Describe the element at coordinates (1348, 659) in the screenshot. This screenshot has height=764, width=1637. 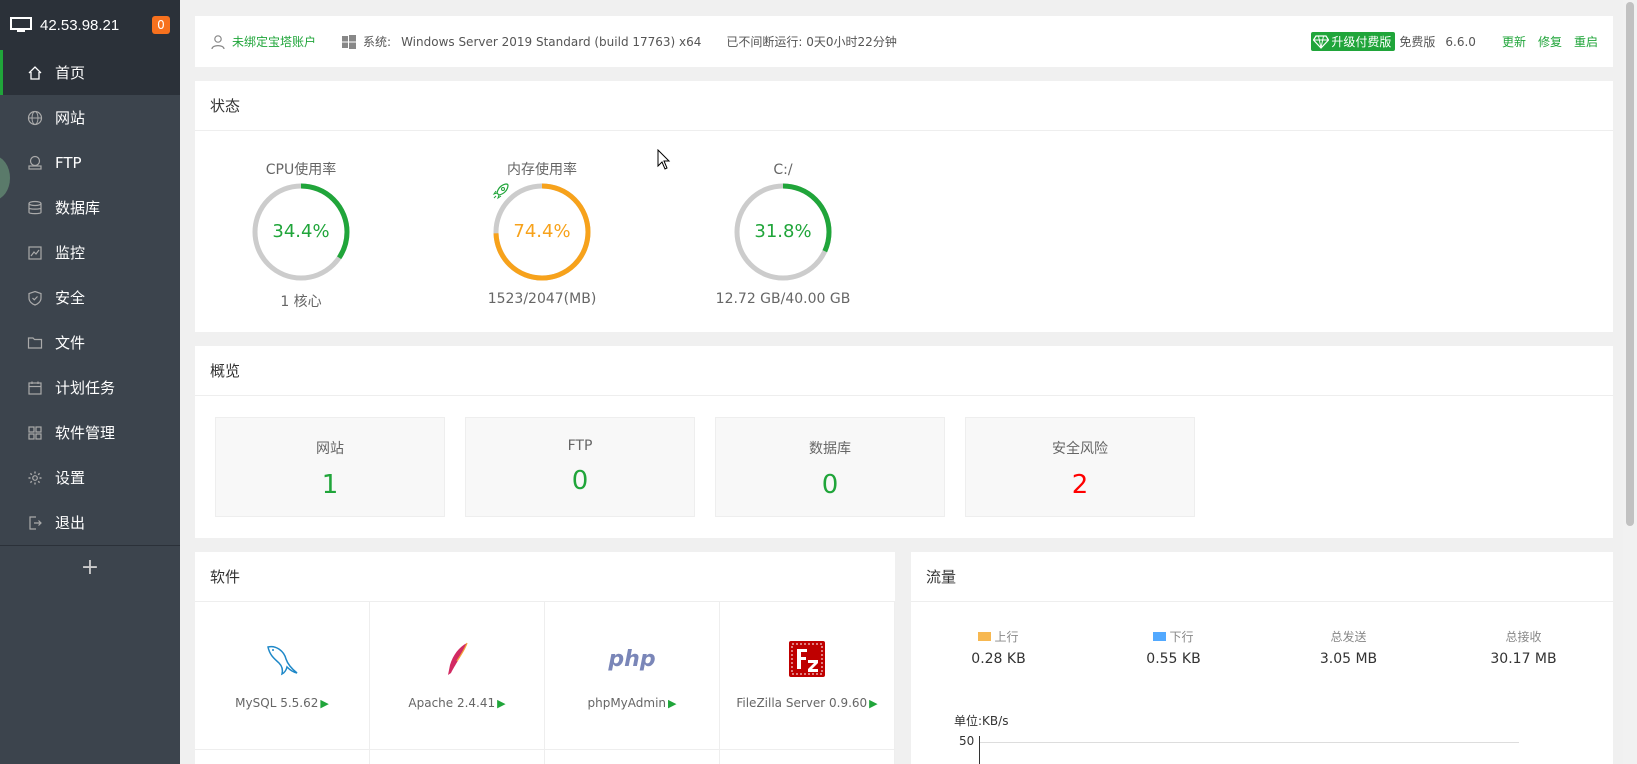
I see `traffic-value: 3.05 MB` at that location.